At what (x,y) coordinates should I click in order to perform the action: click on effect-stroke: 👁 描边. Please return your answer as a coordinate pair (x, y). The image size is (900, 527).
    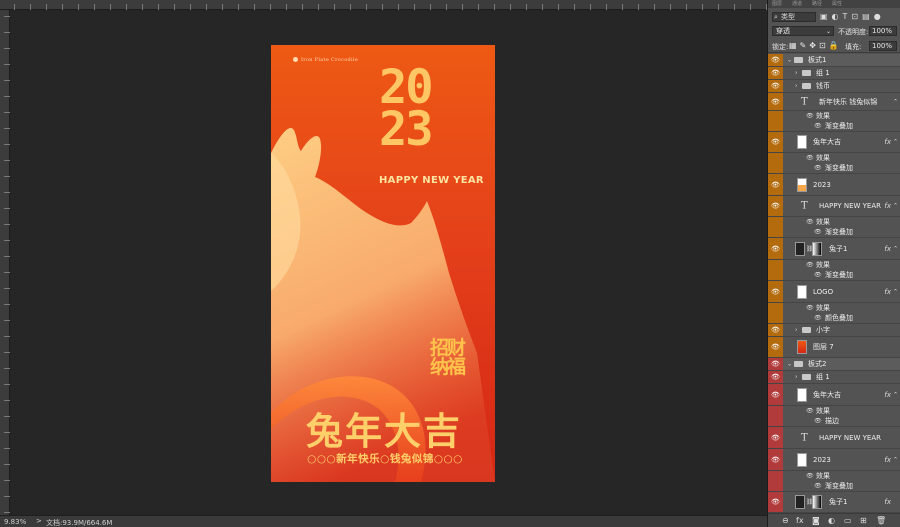
    Looking at the image, I should click on (834, 421).